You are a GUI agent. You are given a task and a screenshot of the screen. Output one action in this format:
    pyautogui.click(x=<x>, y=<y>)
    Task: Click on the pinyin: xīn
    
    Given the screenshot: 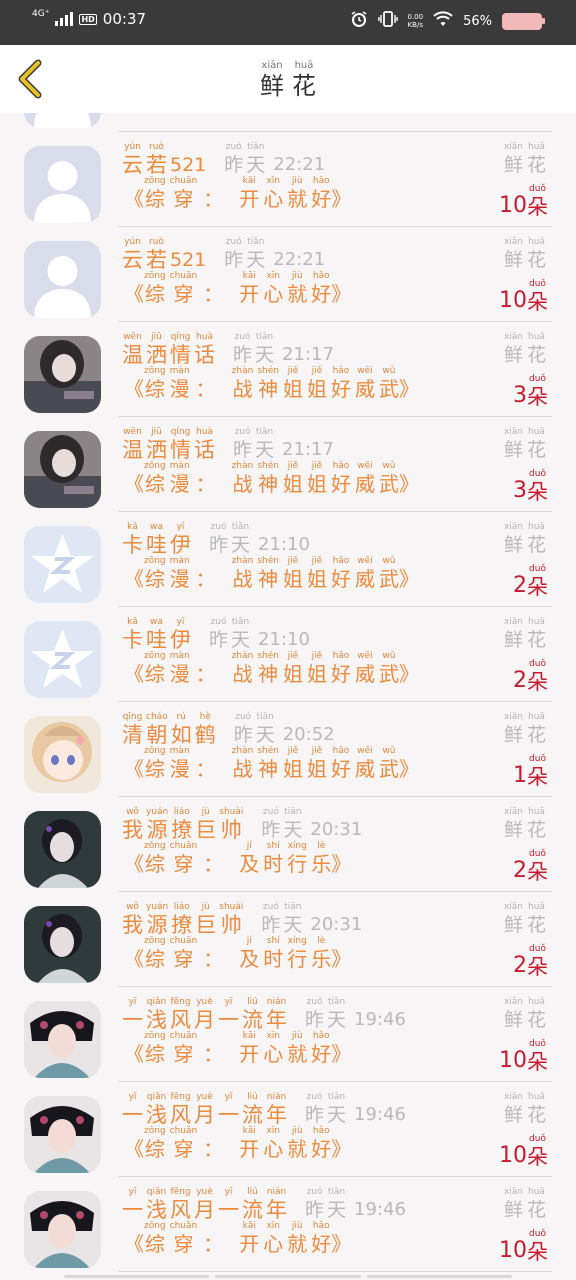 What is the action you would take?
    pyautogui.click(x=273, y=1131)
    